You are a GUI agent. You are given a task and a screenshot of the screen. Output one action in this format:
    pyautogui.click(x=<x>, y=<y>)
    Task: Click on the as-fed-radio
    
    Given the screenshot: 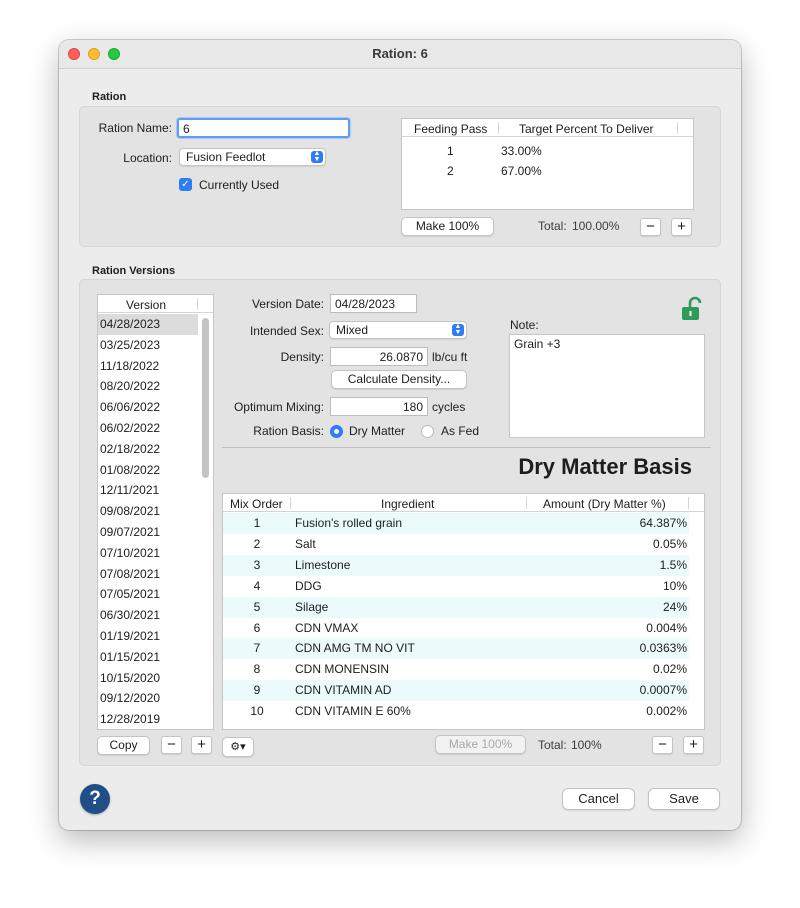 What is the action you would take?
    pyautogui.click(x=427, y=431)
    